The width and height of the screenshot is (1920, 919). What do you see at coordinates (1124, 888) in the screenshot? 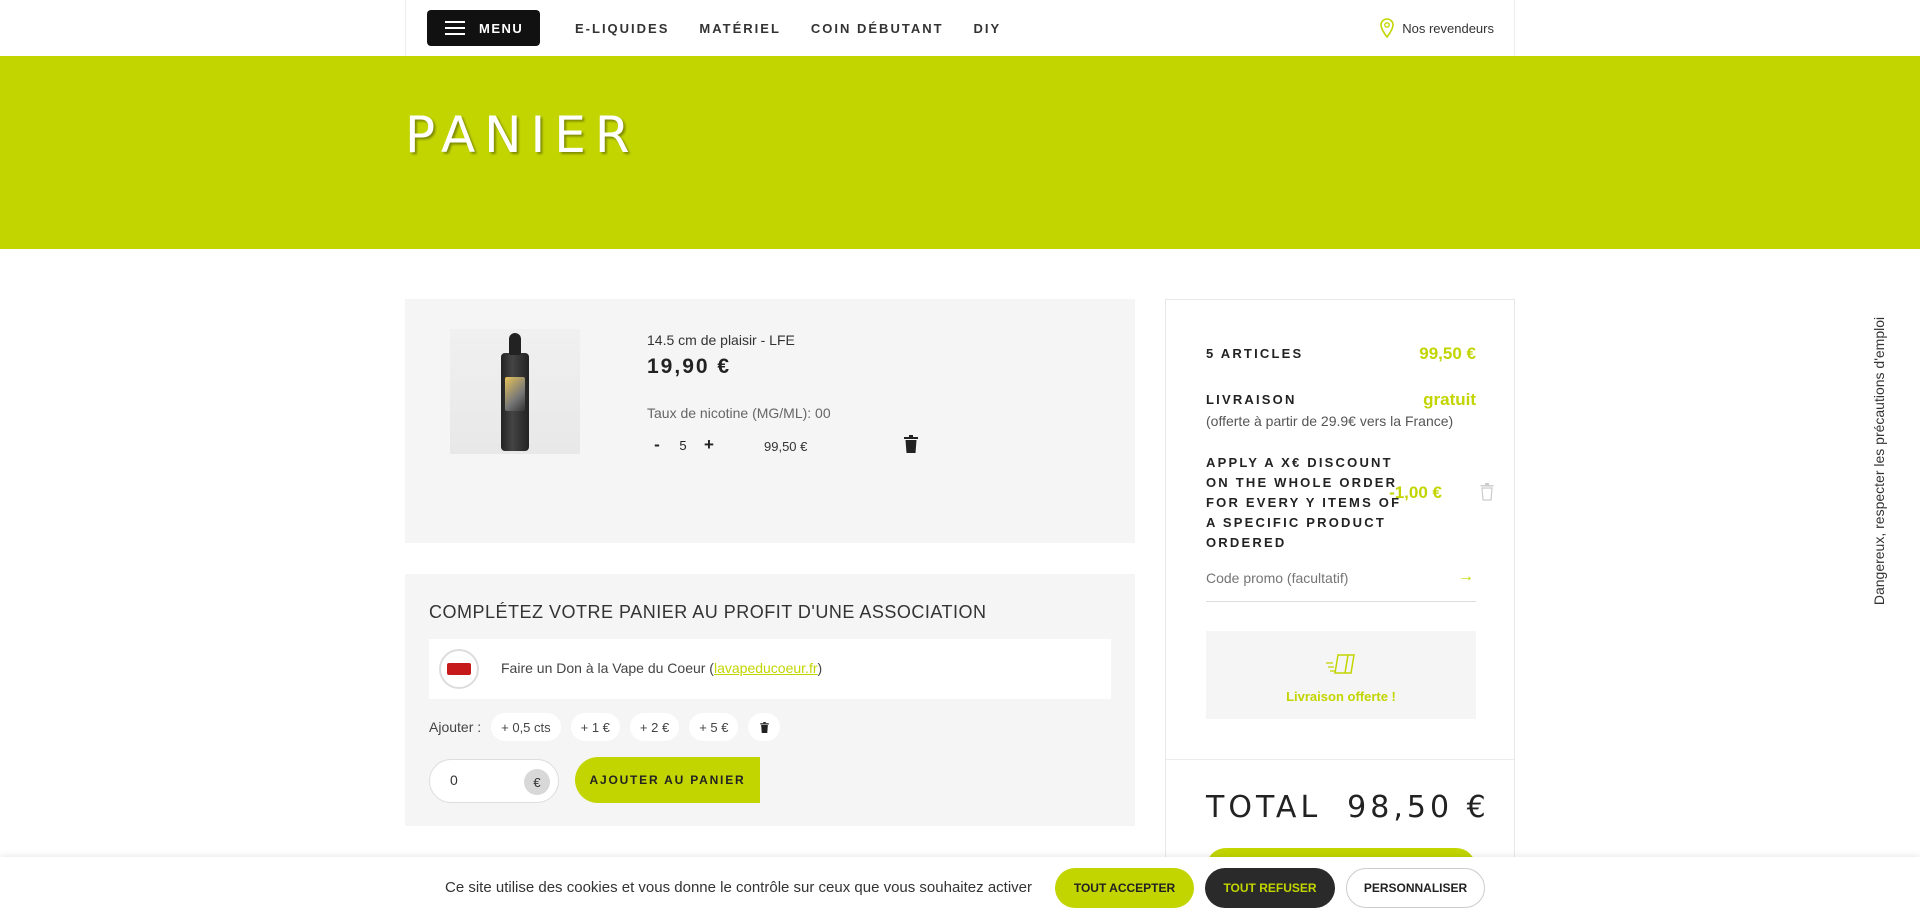
I see `cookie-accept-button: TOUT ACCEPTER` at bounding box center [1124, 888].